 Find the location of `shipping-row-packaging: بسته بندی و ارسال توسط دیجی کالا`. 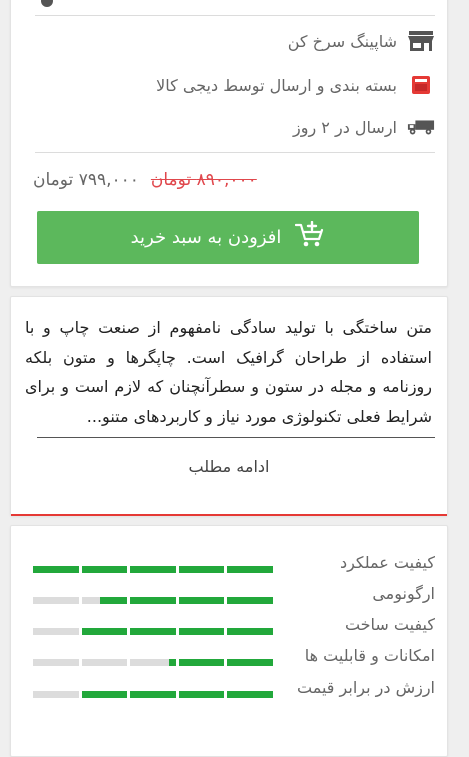

shipping-row-packaging: بسته بندی و ارسال توسط دیجی کالا is located at coordinates (295, 85).